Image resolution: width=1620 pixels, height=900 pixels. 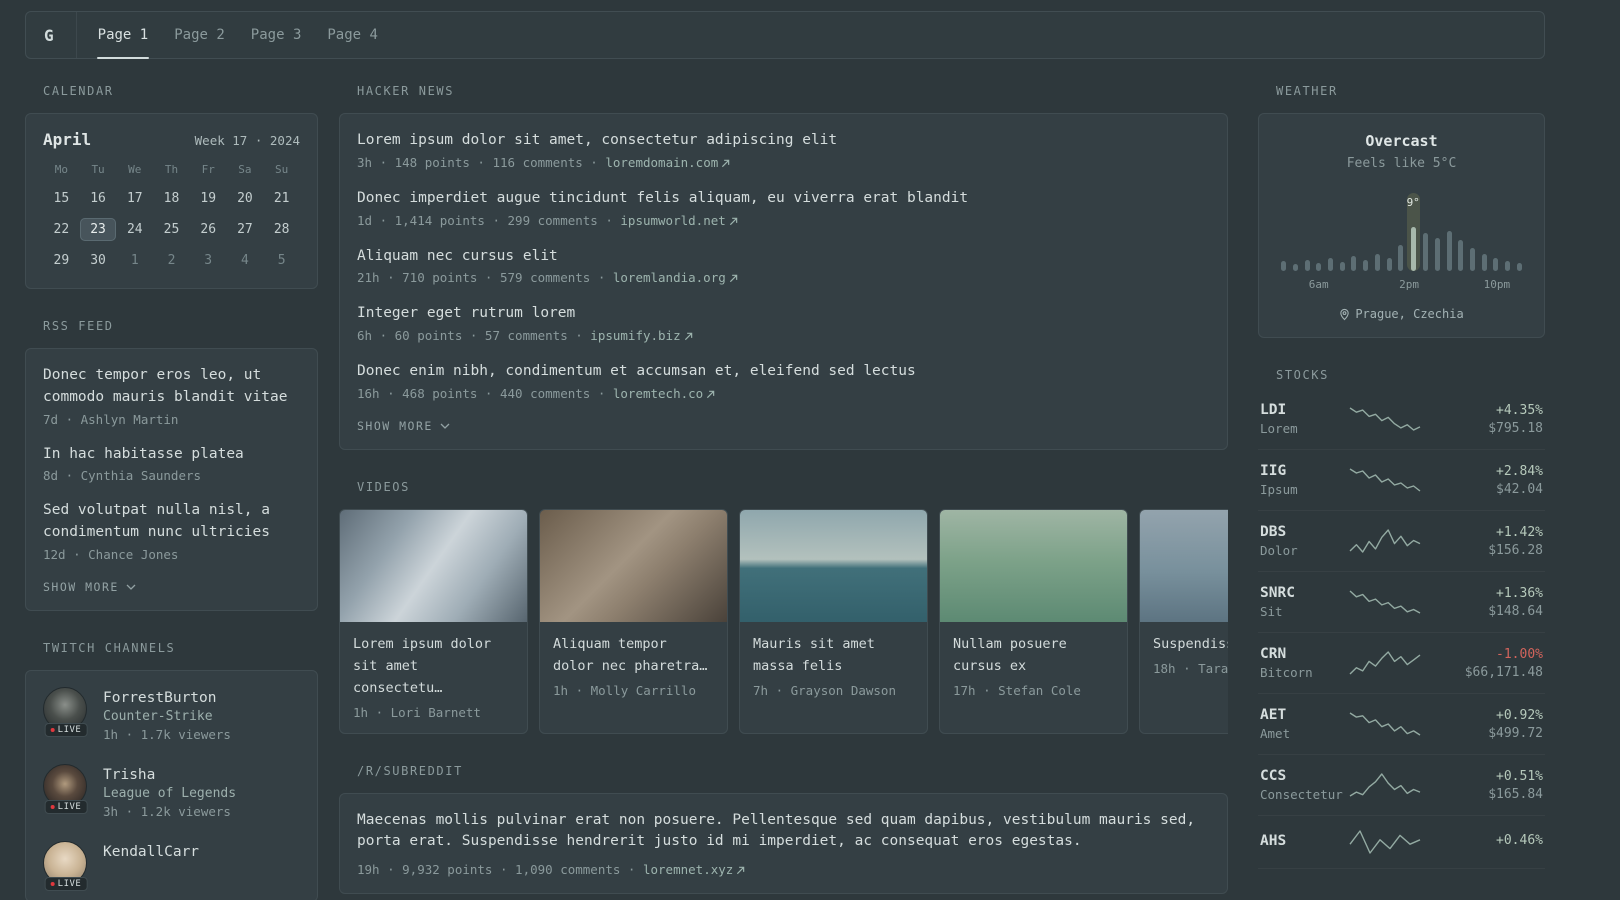 I want to click on video-title: Mauris sit amet massa felis, so click(x=814, y=655).